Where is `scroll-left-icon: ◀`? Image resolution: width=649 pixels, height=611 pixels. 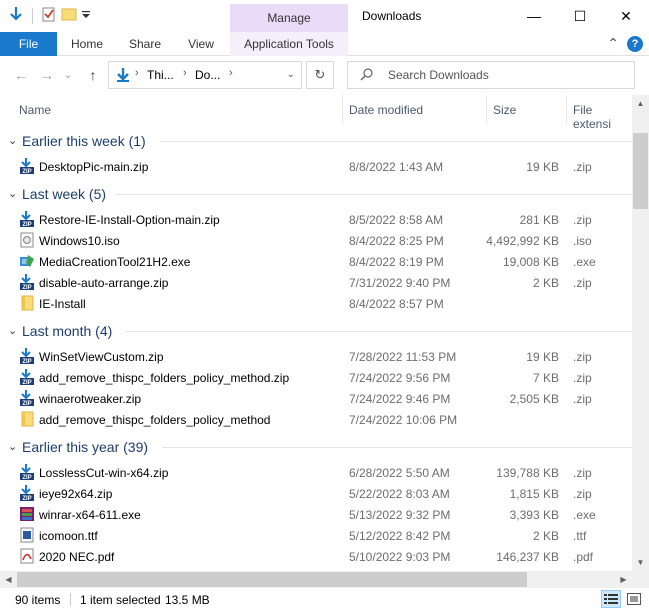
scroll-left-icon: ◀ is located at coordinates (8, 579).